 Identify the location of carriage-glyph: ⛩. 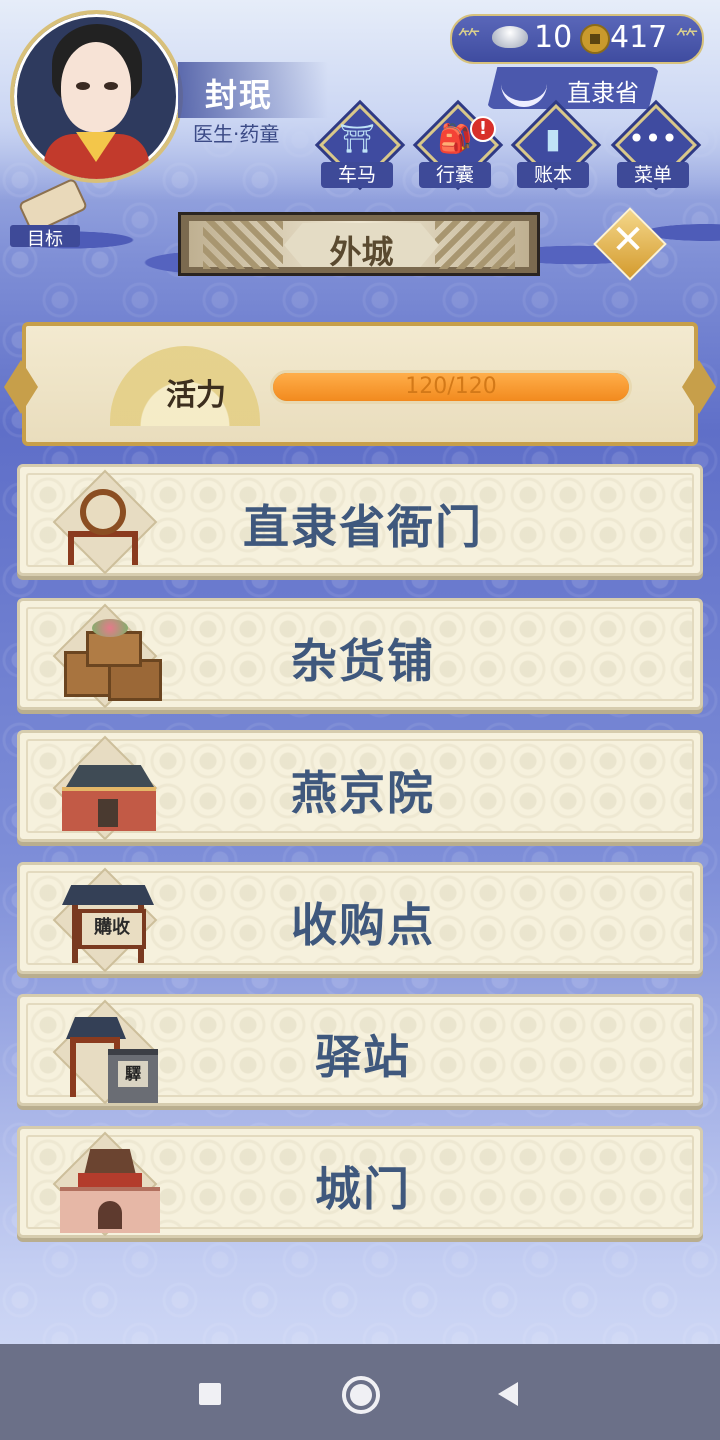
(357, 138).